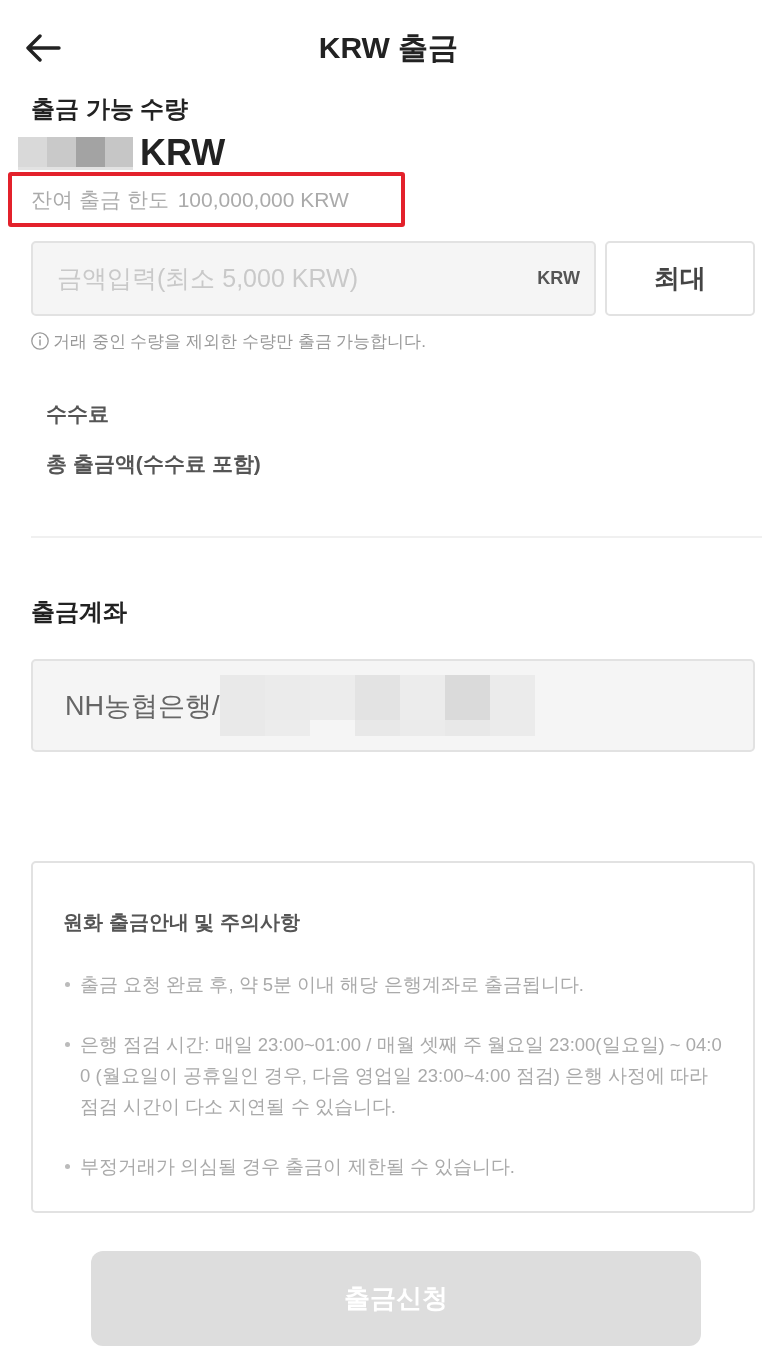 The height and width of the screenshot is (1360, 777). Describe the element at coordinates (332, 985) in the screenshot. I see `notice-text: 출금 요청 완료 후, 약 5분 이내 해당 은행계좌로 출금됩니다.` at that location.